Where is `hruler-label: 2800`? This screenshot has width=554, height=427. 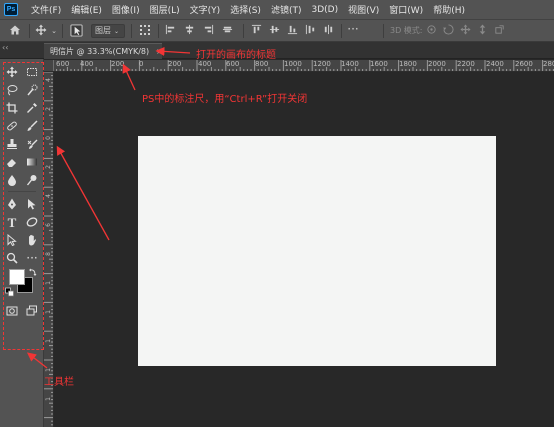
hruler-label: 2800 is located at coordinates (548, 64).